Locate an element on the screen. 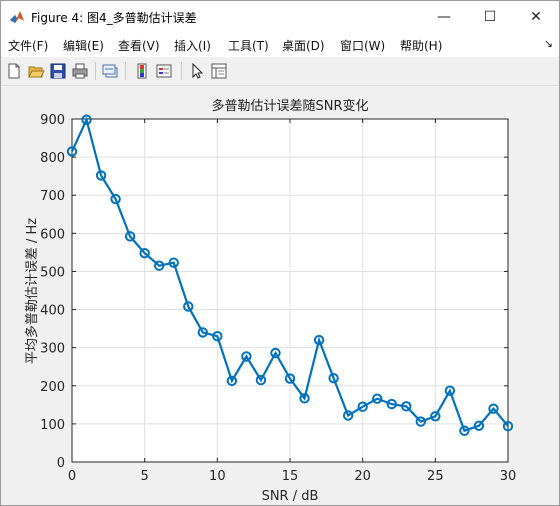  maximize-icon: ☐ is located at coordinates (490, 17).